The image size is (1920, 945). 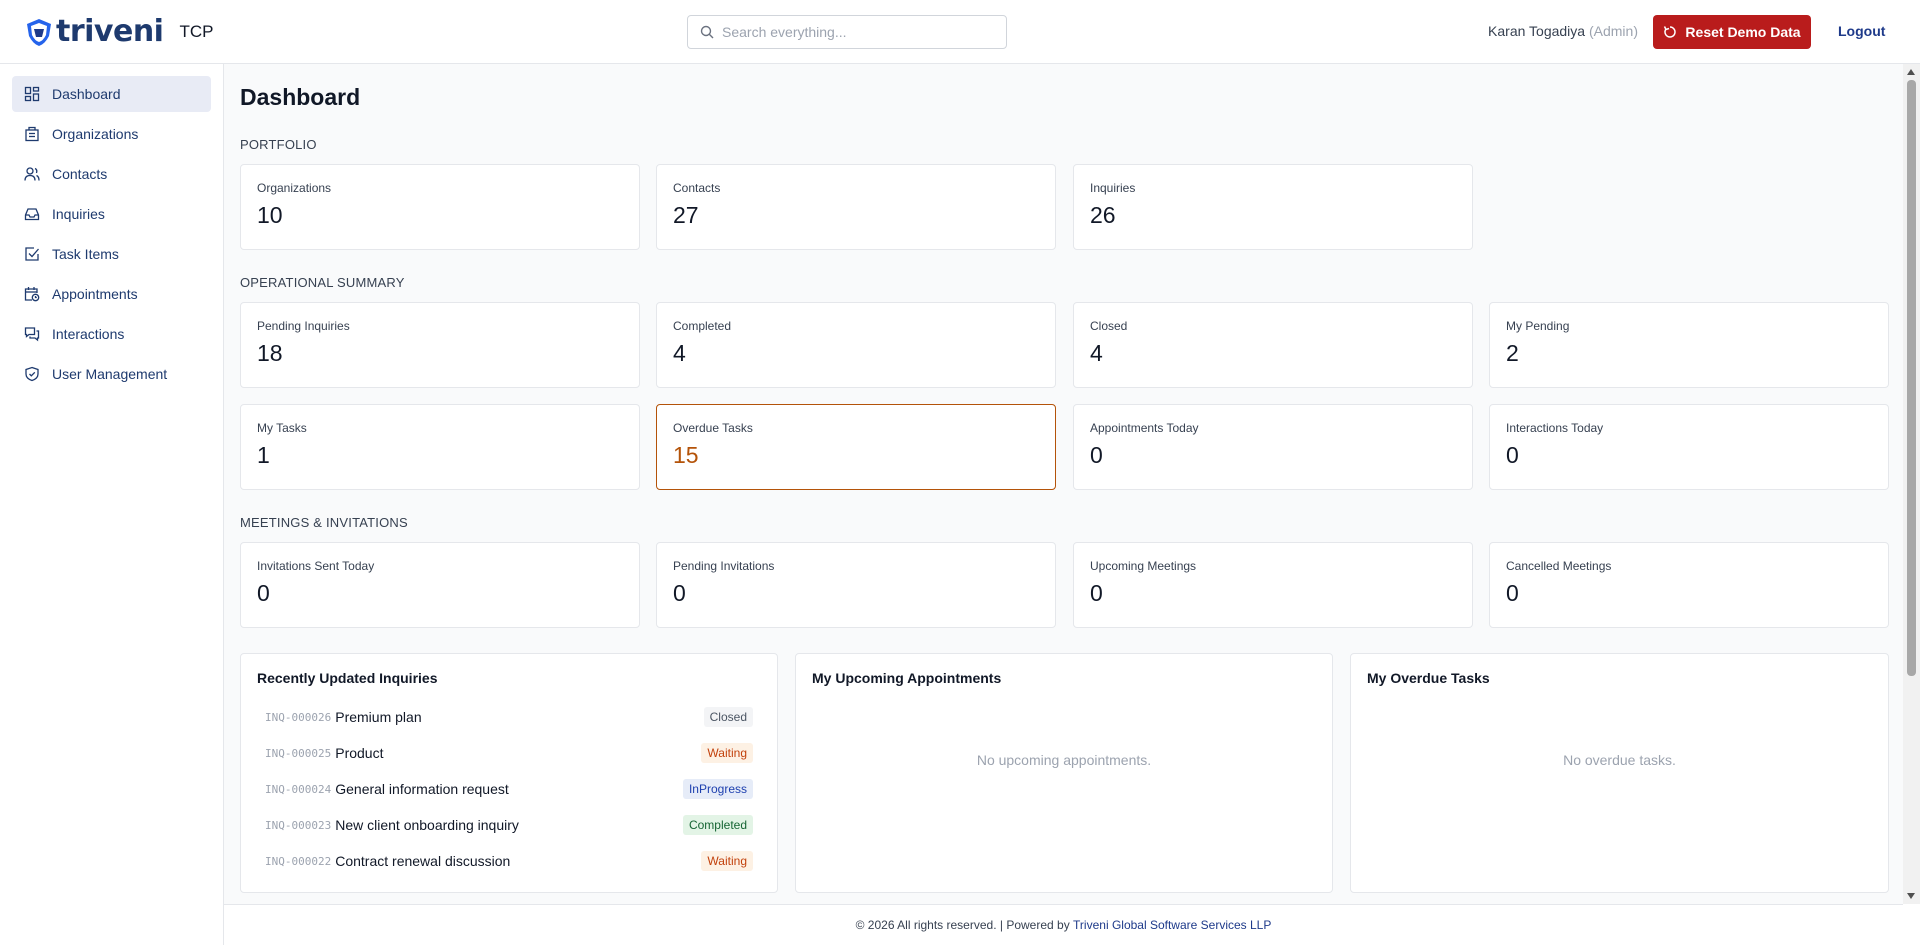 I want to click on empty-state: No overdue tasks., so click(x=1619, y=760).